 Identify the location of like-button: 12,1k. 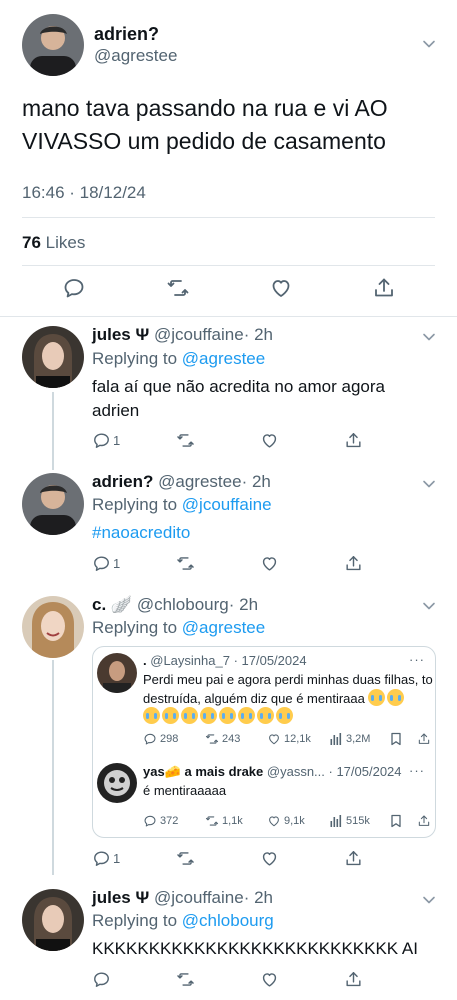
(289, 739).